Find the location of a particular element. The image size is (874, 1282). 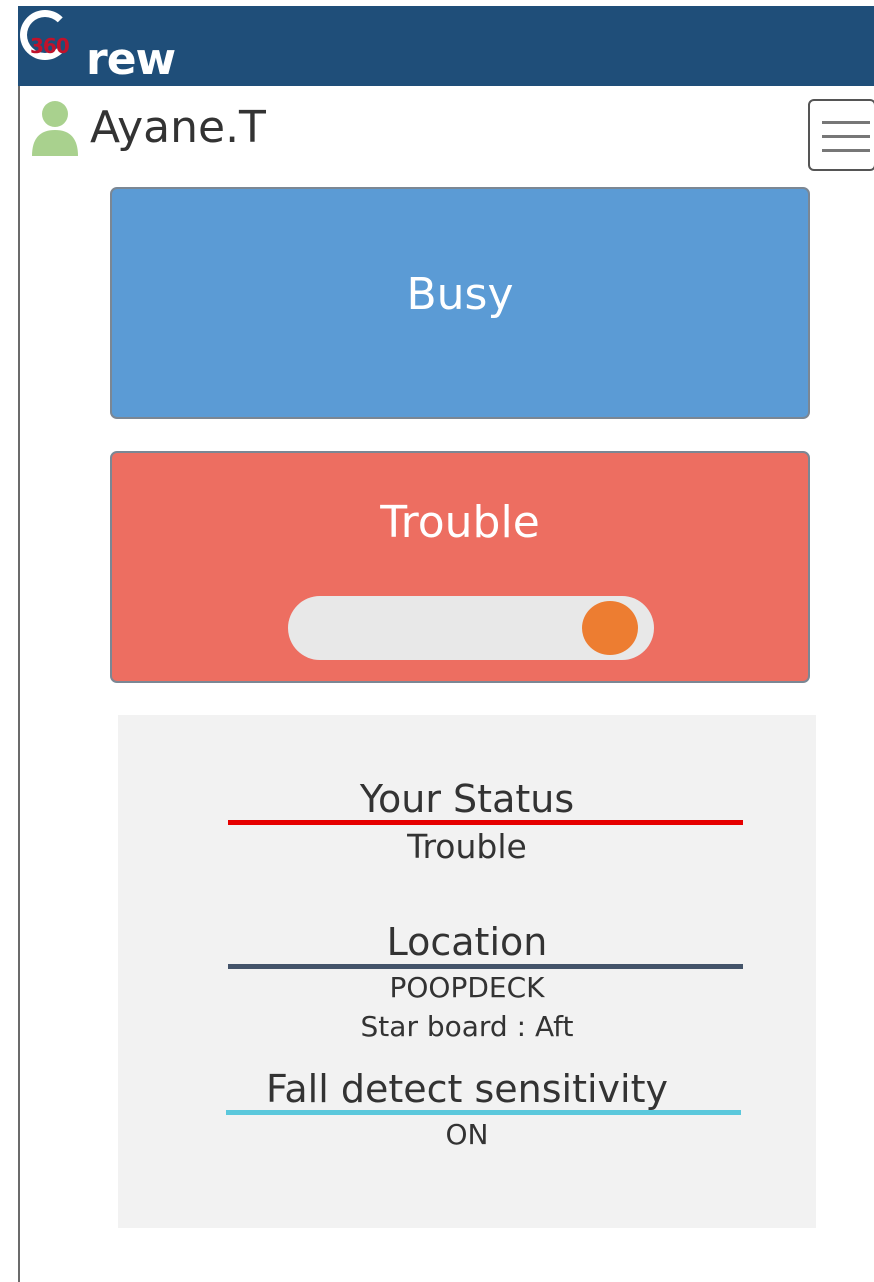

location-value: POOPDECK is located at coordinates (467, 987).